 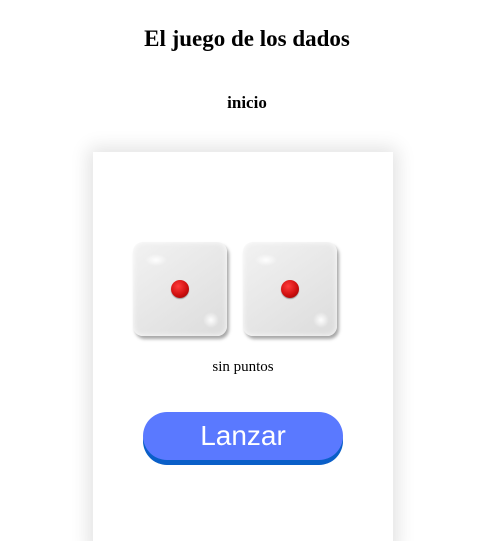 I want to click on points-text: sin puntos, so click(x=243, y=367).